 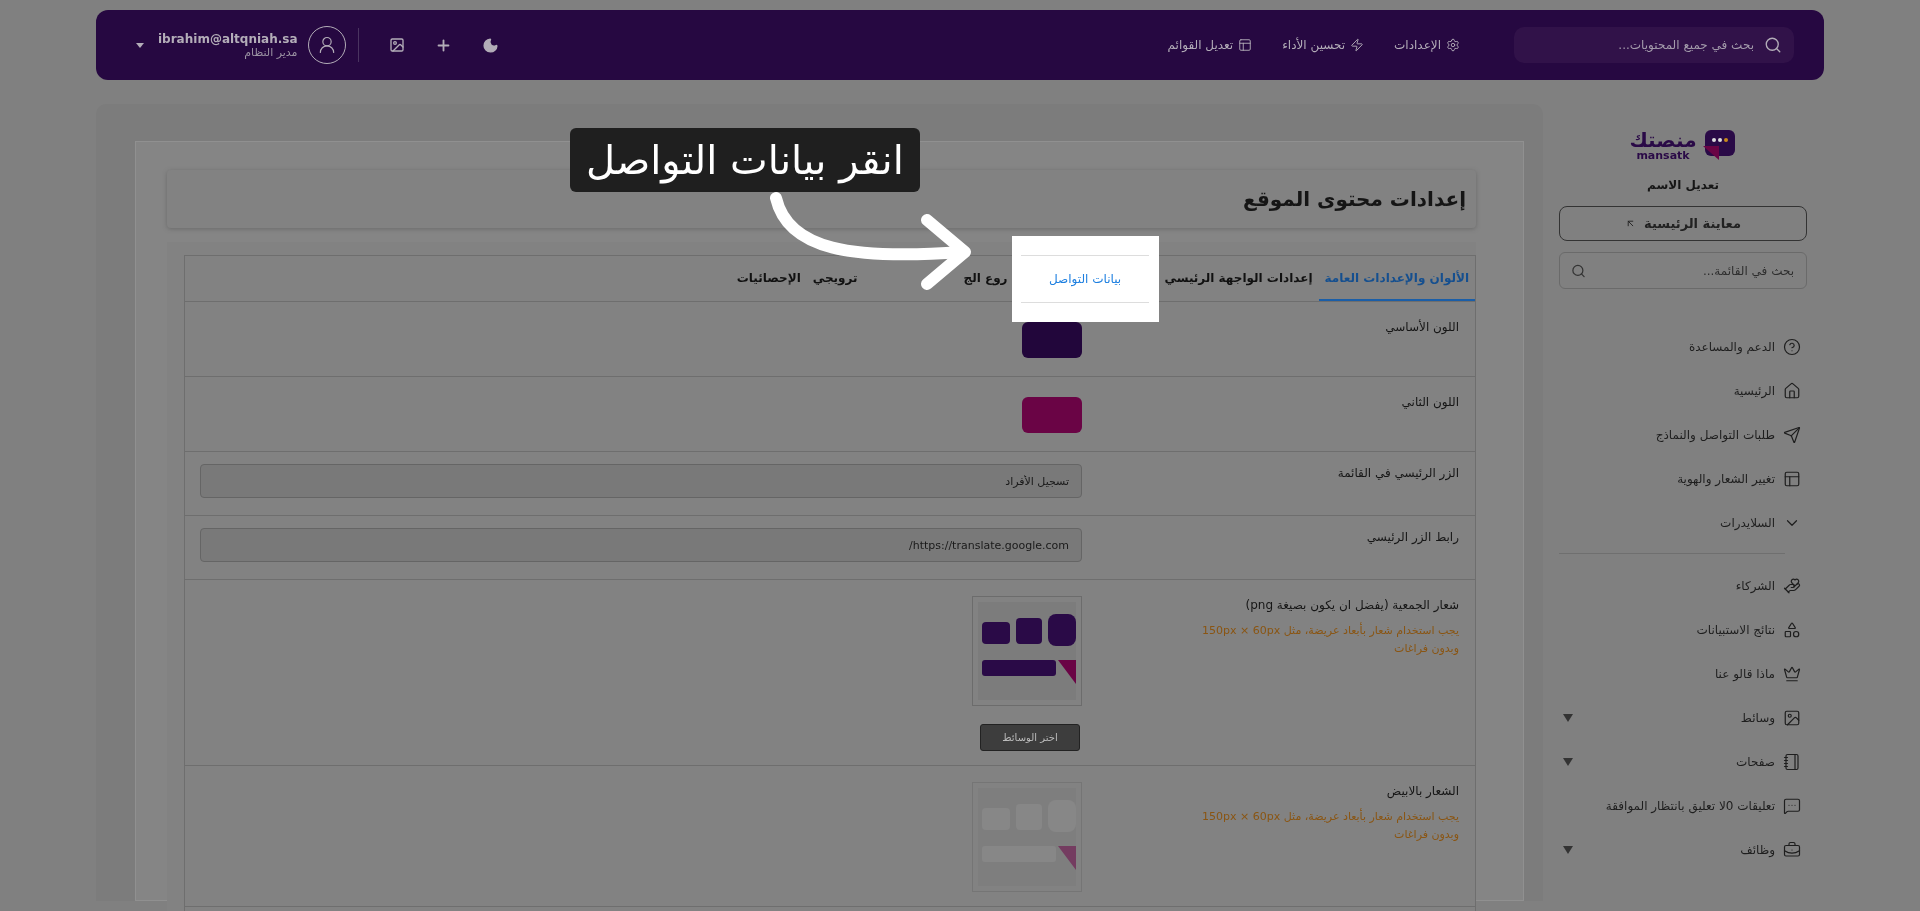 What do you see at coordinates (937, 278) in the screenshot?
I see `tab: روع الج` at bounding box center [937, 278].